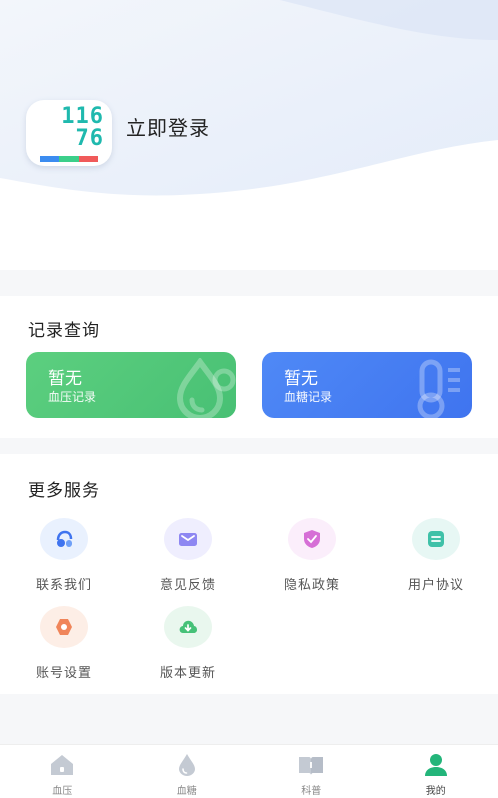 This screenshot has height=798, width=498. What do you see at coordinates (436, 539) in the screenshot?
I see `document-icon` at bounding box center [436, 539].